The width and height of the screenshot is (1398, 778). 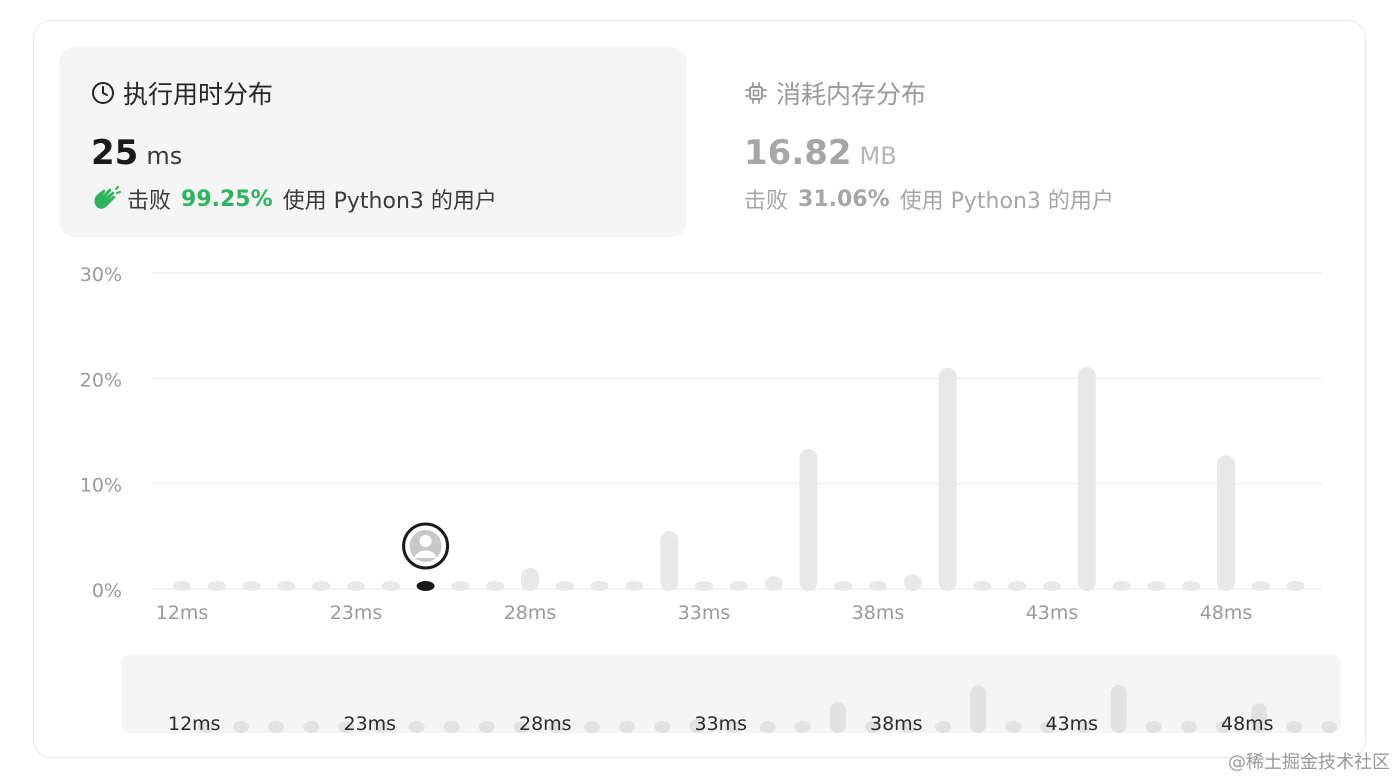 I want to click on y-tick-label: 20%, so click(x=101, y=380).